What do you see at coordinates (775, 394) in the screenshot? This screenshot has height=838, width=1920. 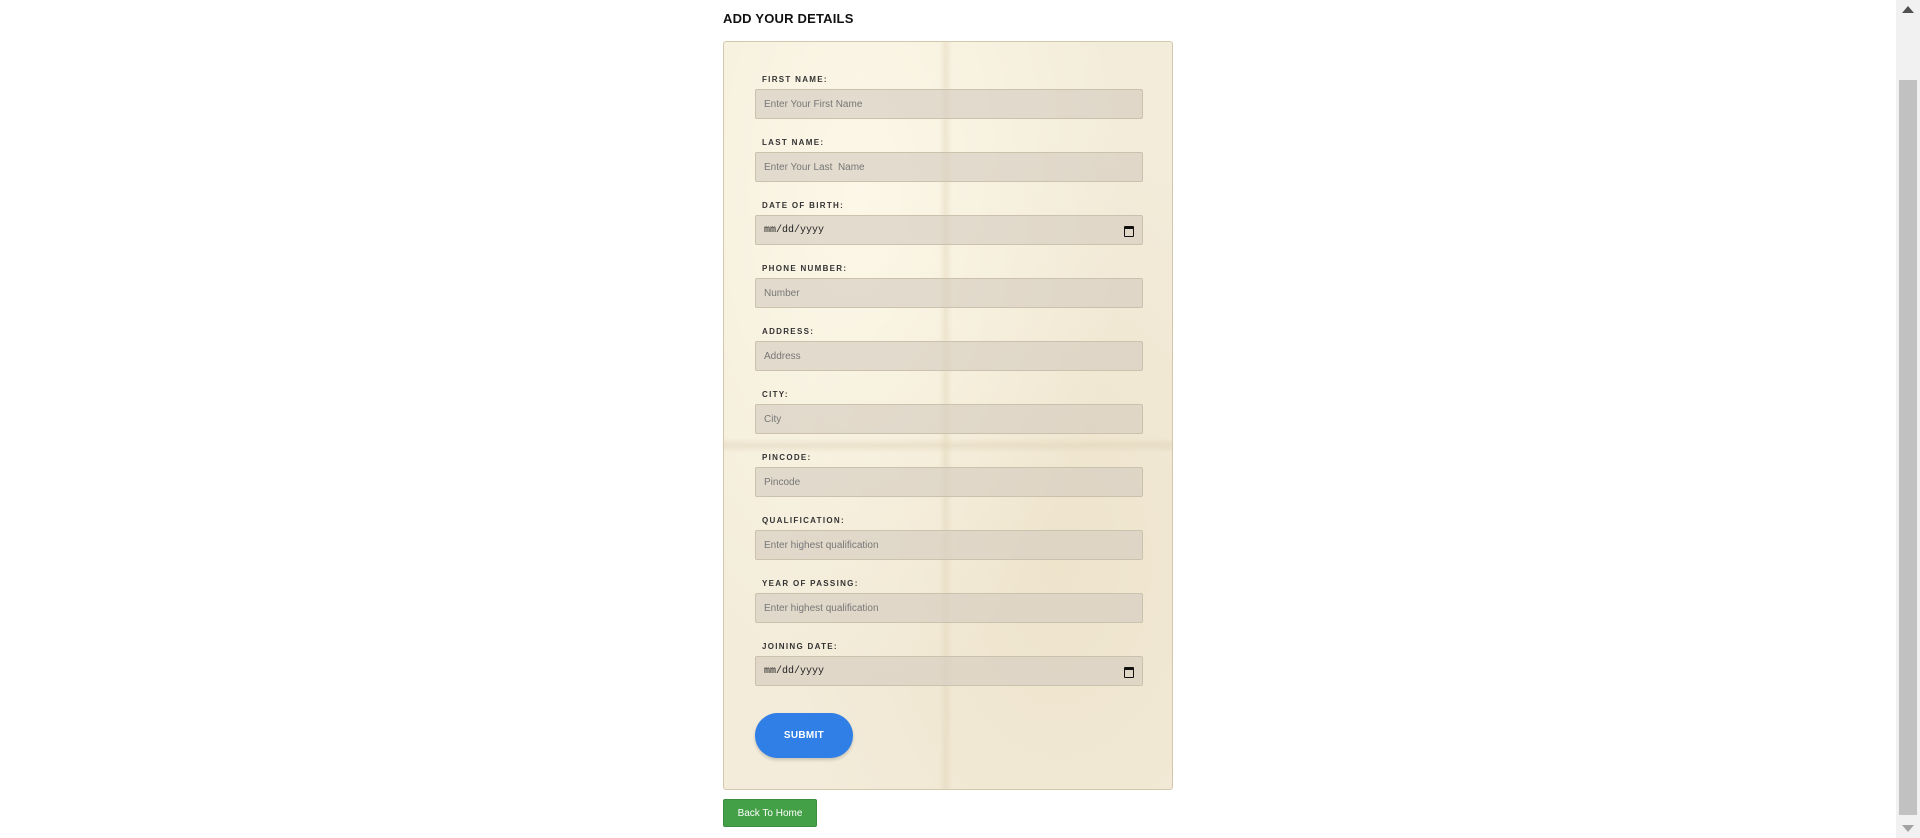 I see `city-label: CITY:` at bounding box center [775, 394].